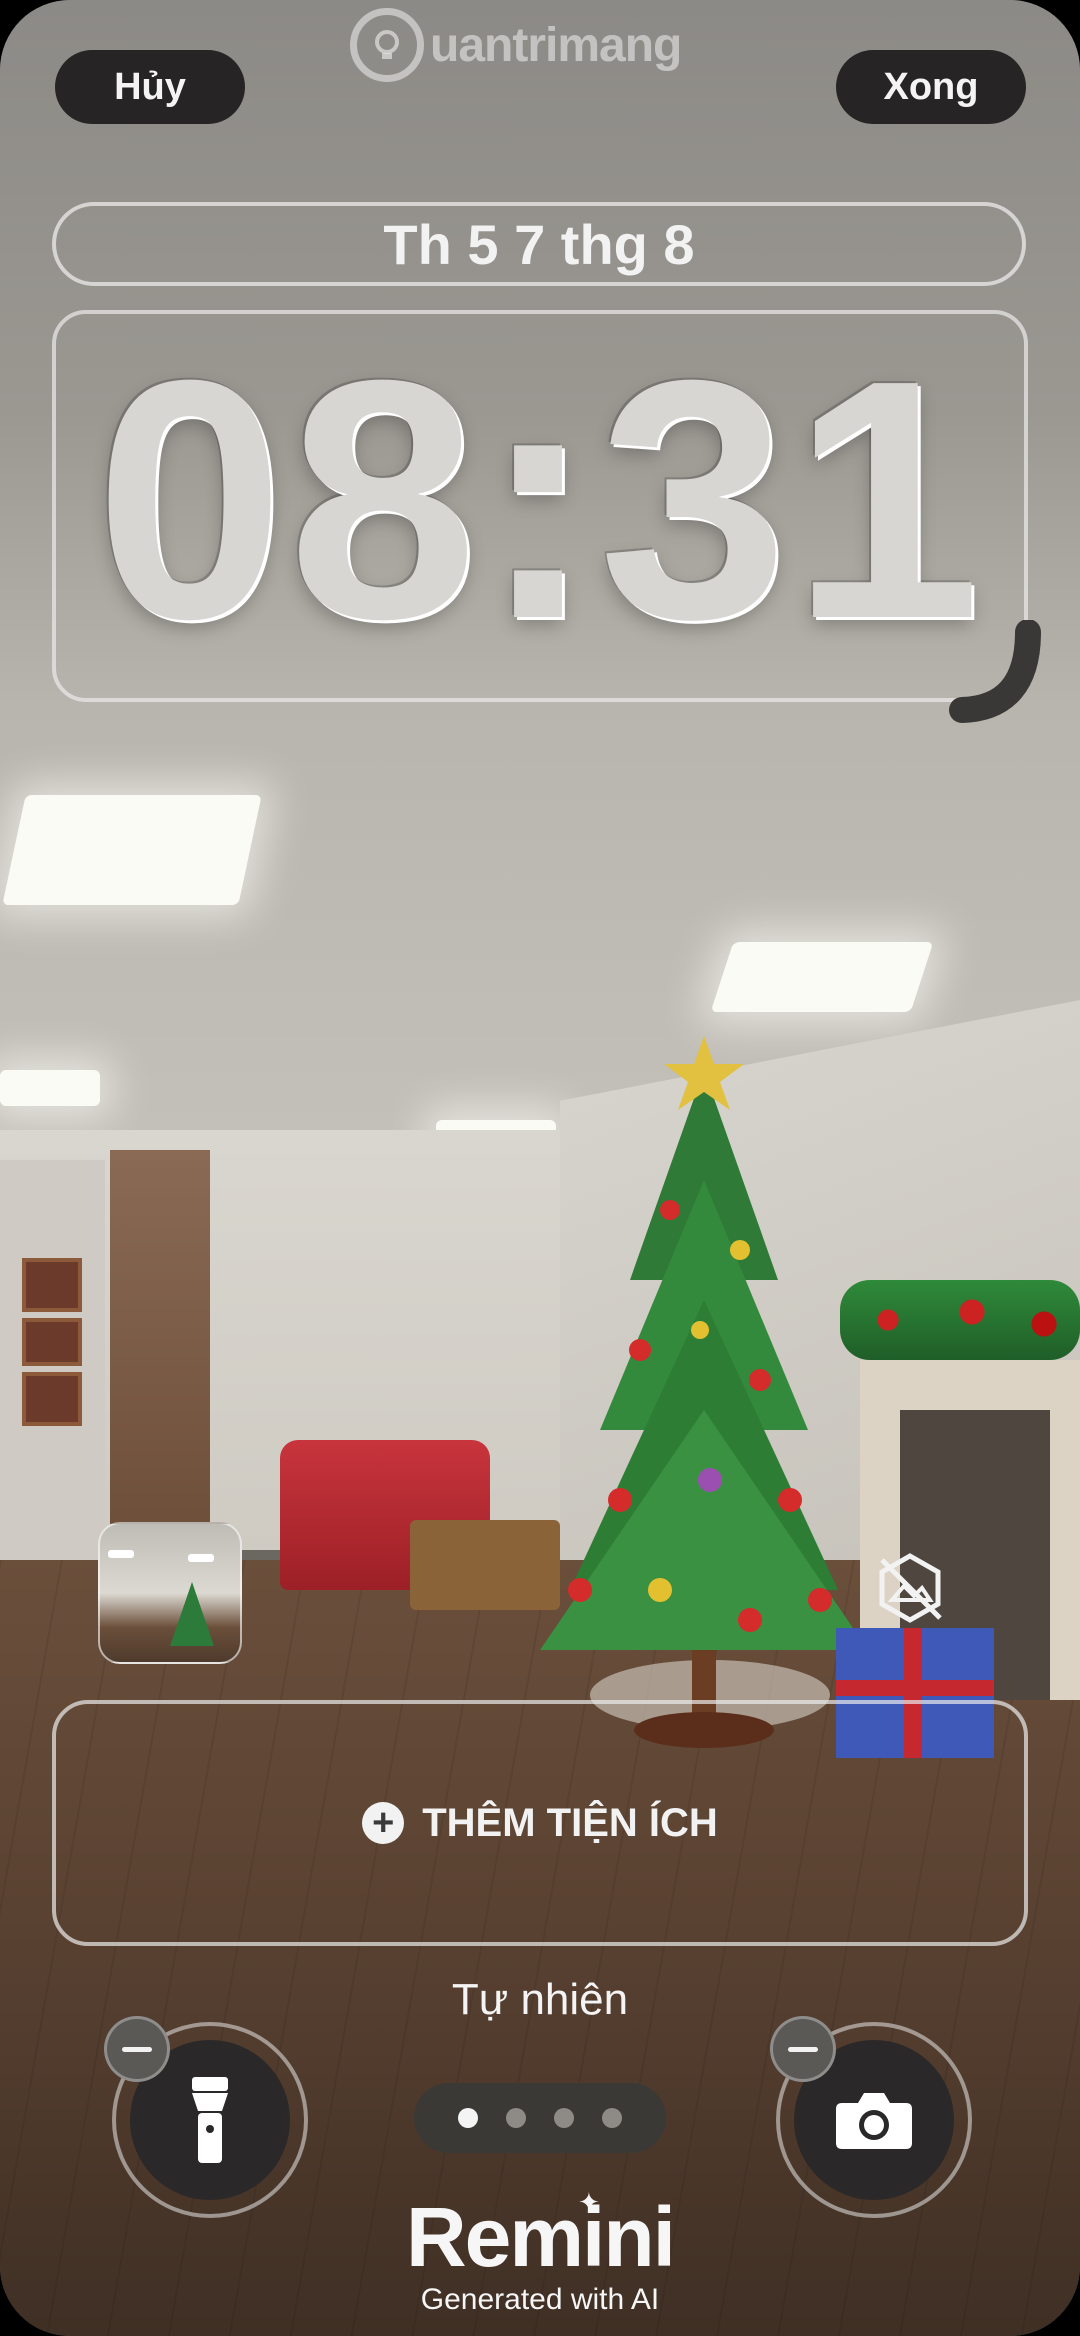 The image size is (1080, 2336). I want to click on thumbnail-tree, so click(192, 1614).